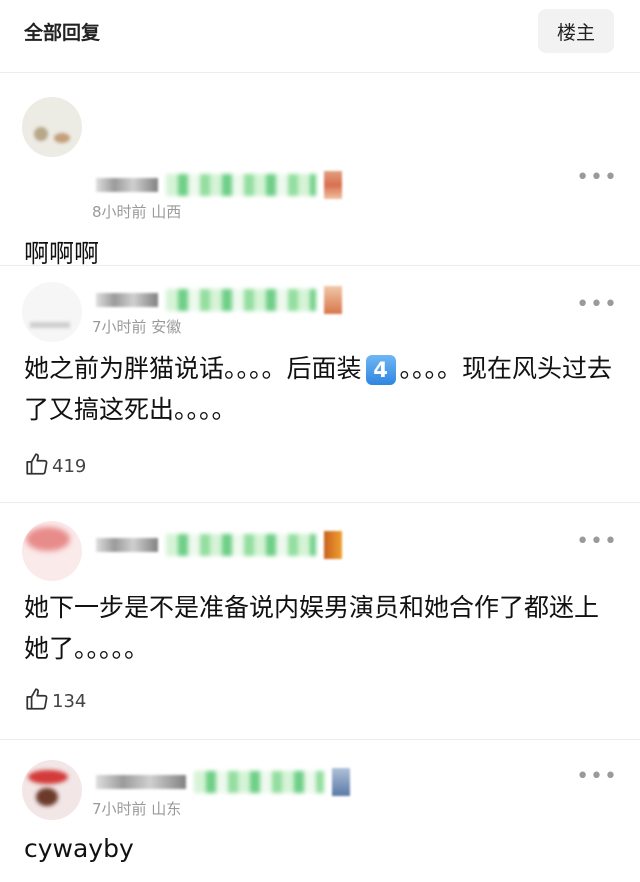  I want to click on comment-text: cywayby, so click(79, 848).